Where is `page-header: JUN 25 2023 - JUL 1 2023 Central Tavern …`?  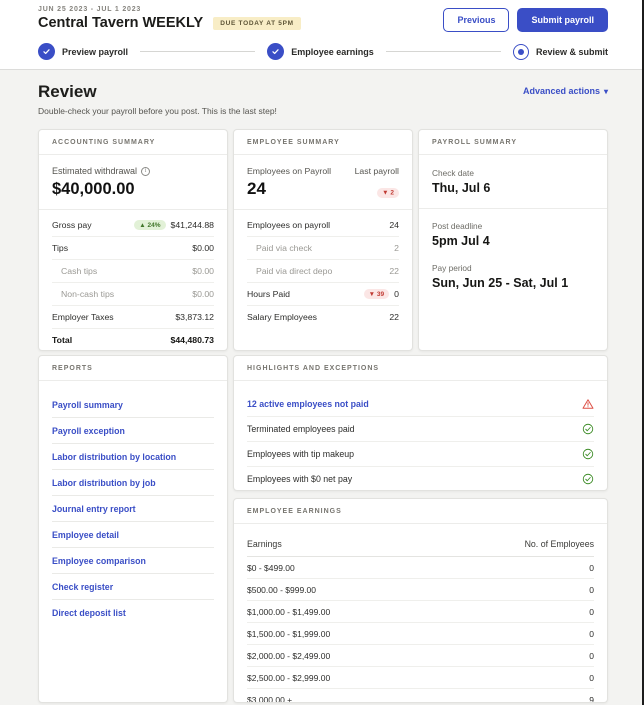
page-header: JUN 25 2023 - JUL 1 2023 Central Tavern … is located at coordinates (322, 35).